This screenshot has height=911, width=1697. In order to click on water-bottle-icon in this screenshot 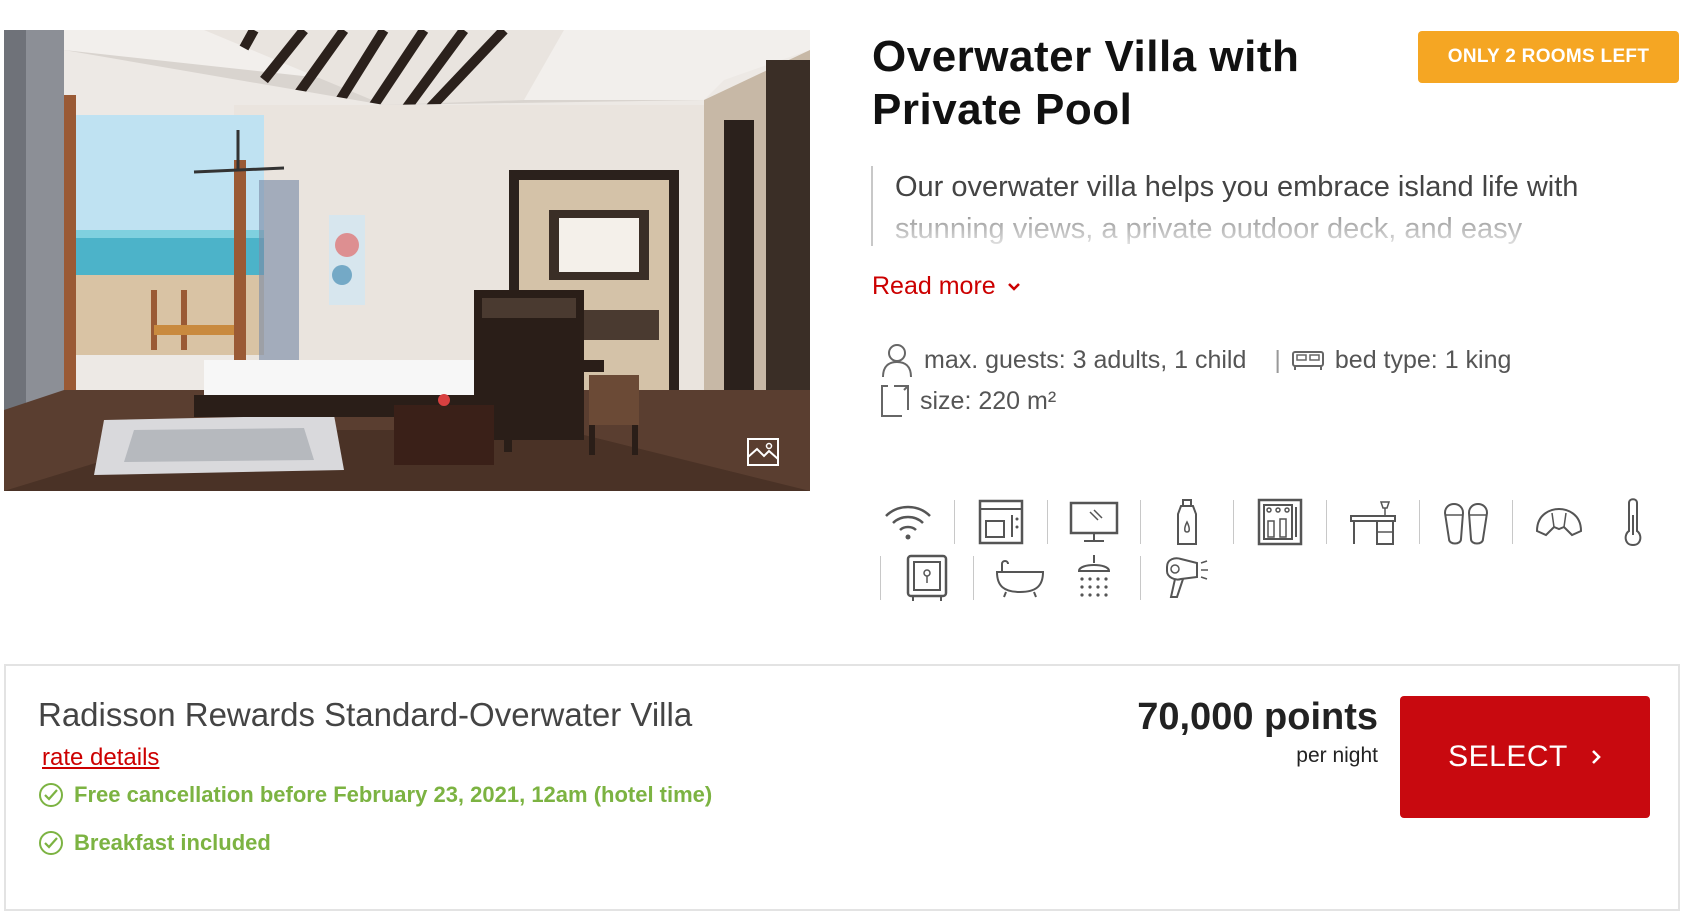, I will do `click(1187, 522)`.